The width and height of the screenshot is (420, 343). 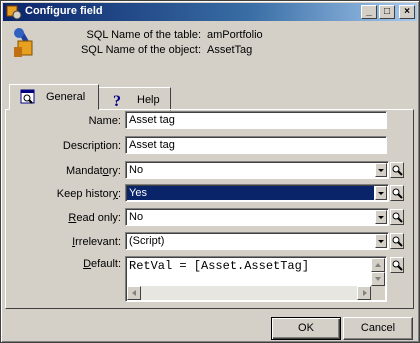 I want to click on ok-button: OK, so click(x=306, y=328).